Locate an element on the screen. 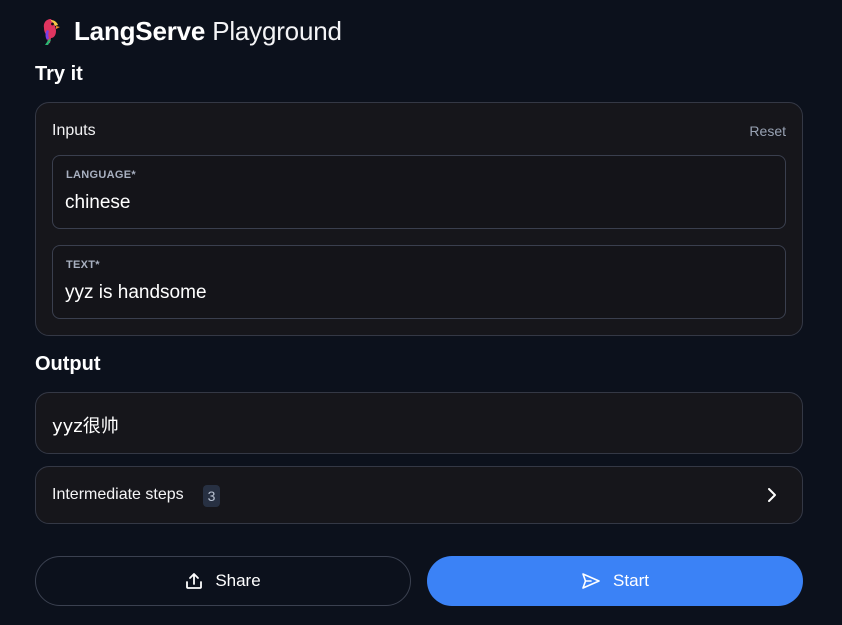 The image size is (842, 625). share-button-label: Share is located at coordinates (238, 580).